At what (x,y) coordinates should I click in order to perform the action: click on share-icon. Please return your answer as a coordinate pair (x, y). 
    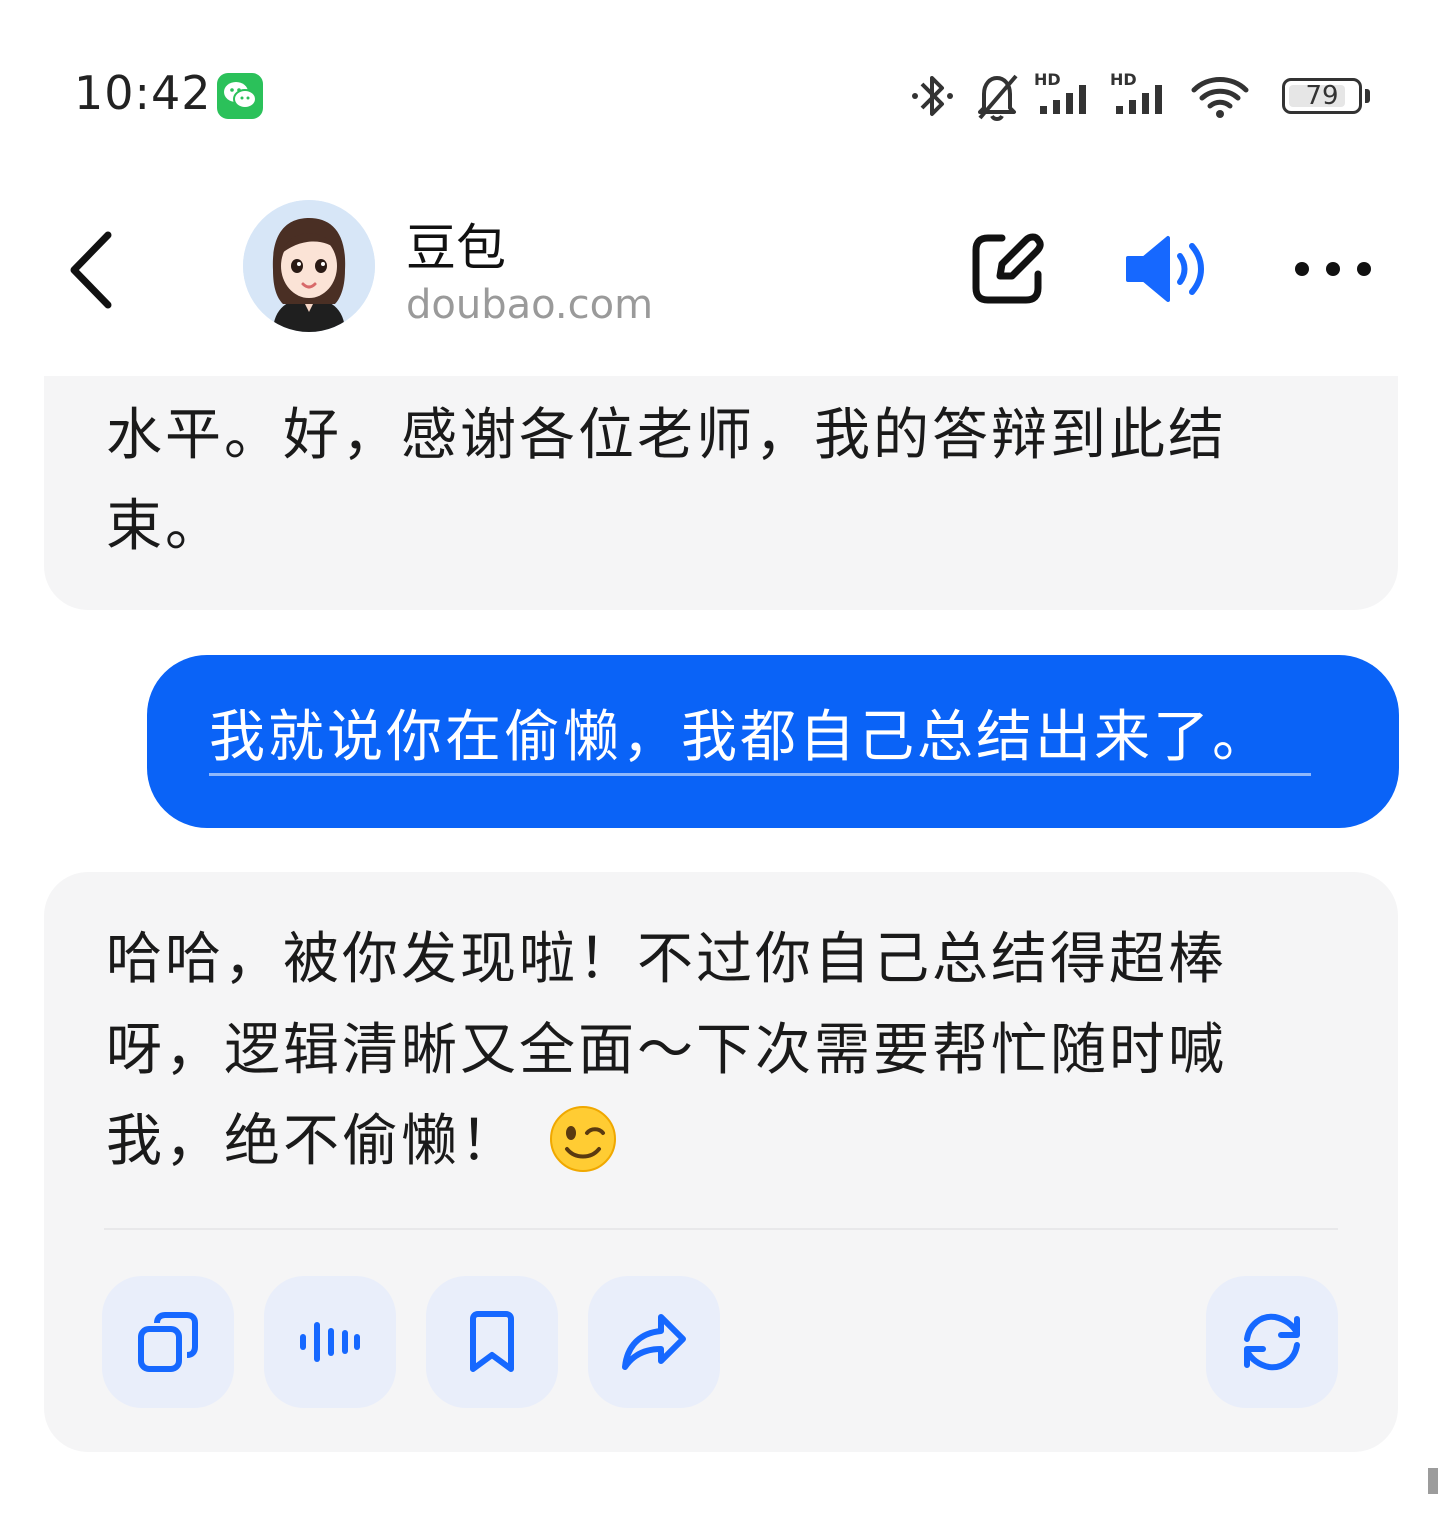
    Looking at the image, I should click on (654, 1342).